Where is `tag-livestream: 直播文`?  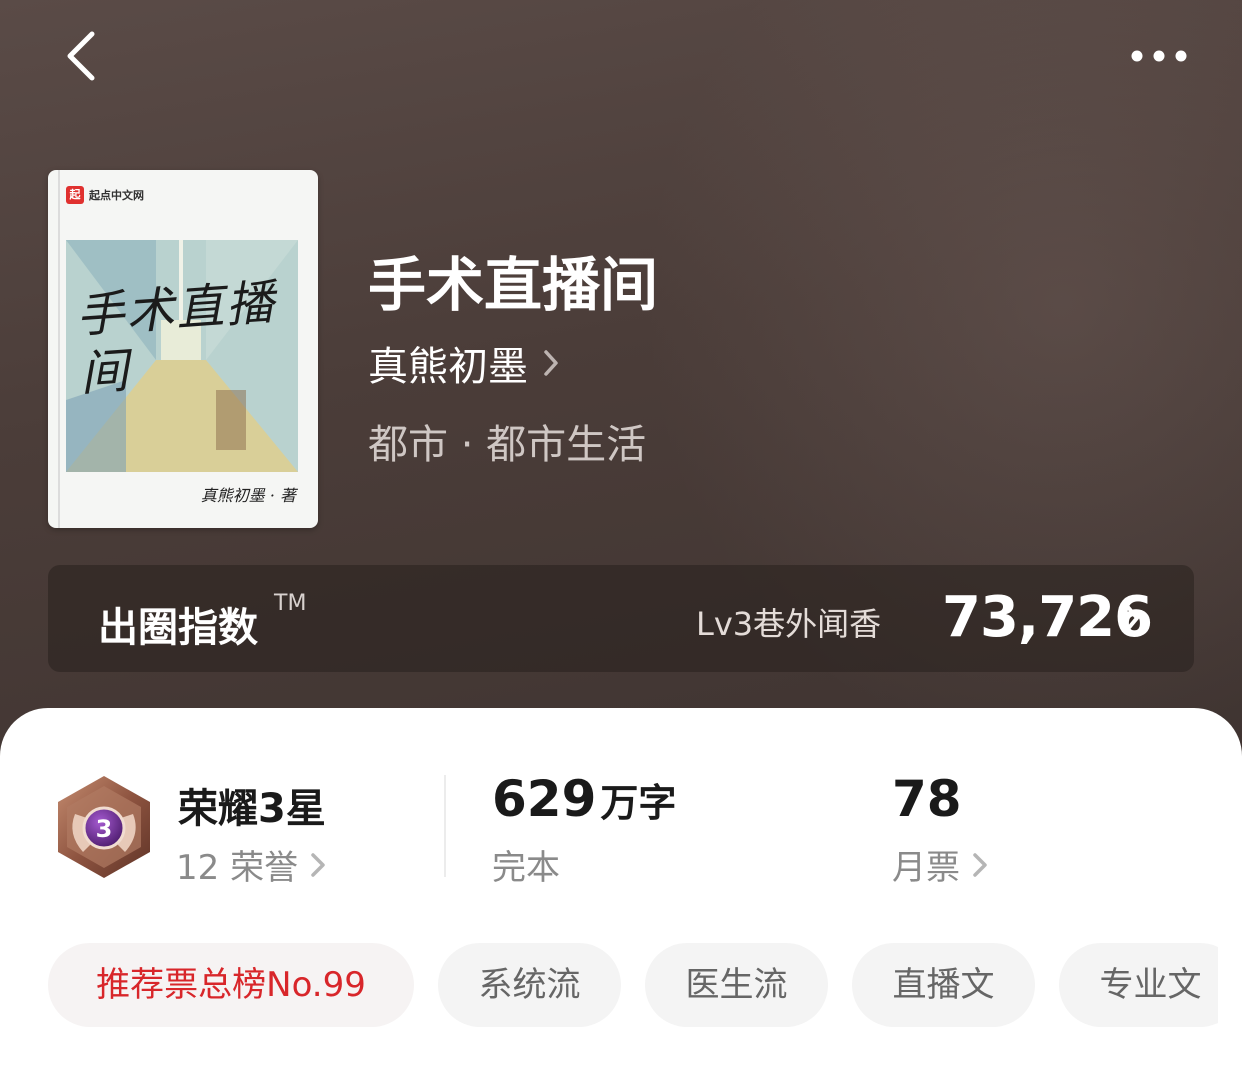
tag-livestream: 直播文 is located at coordinates (943, 985).